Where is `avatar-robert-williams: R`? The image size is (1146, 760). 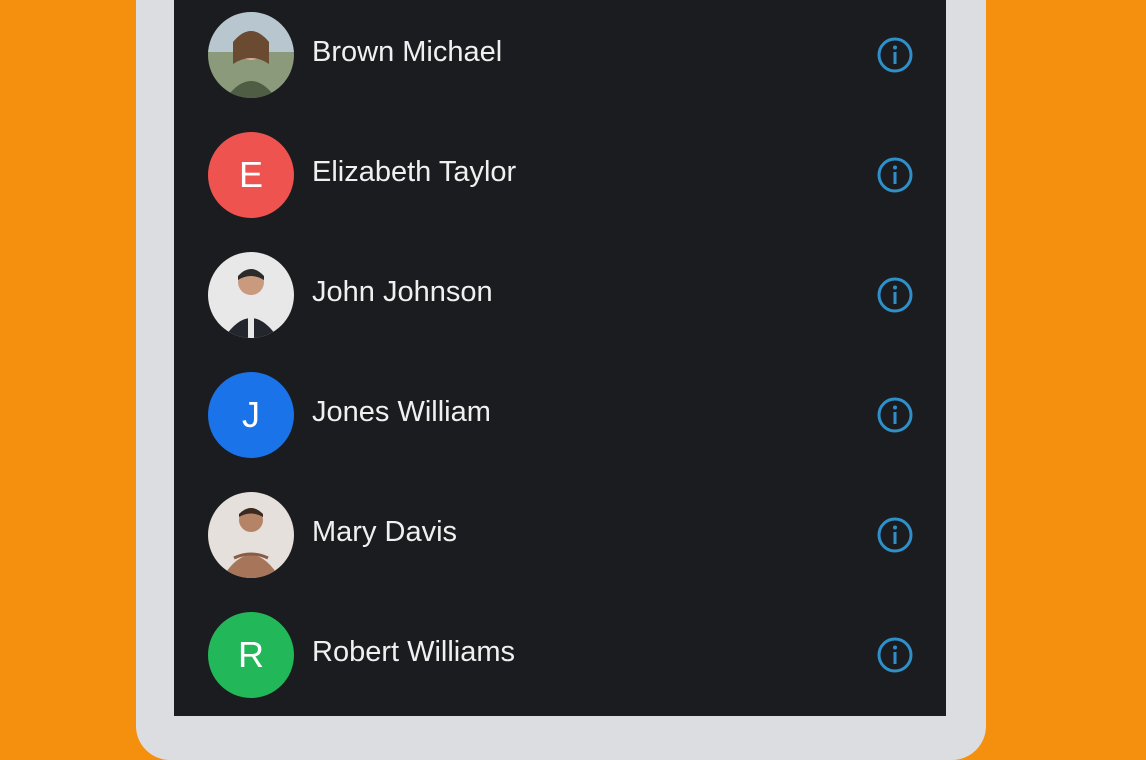
avatar-robert-williams: R is located at coordinates (251, 655).